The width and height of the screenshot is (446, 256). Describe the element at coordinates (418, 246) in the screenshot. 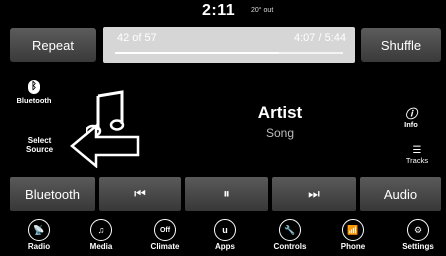

I see `nav-settings-label: Settings` at that location.